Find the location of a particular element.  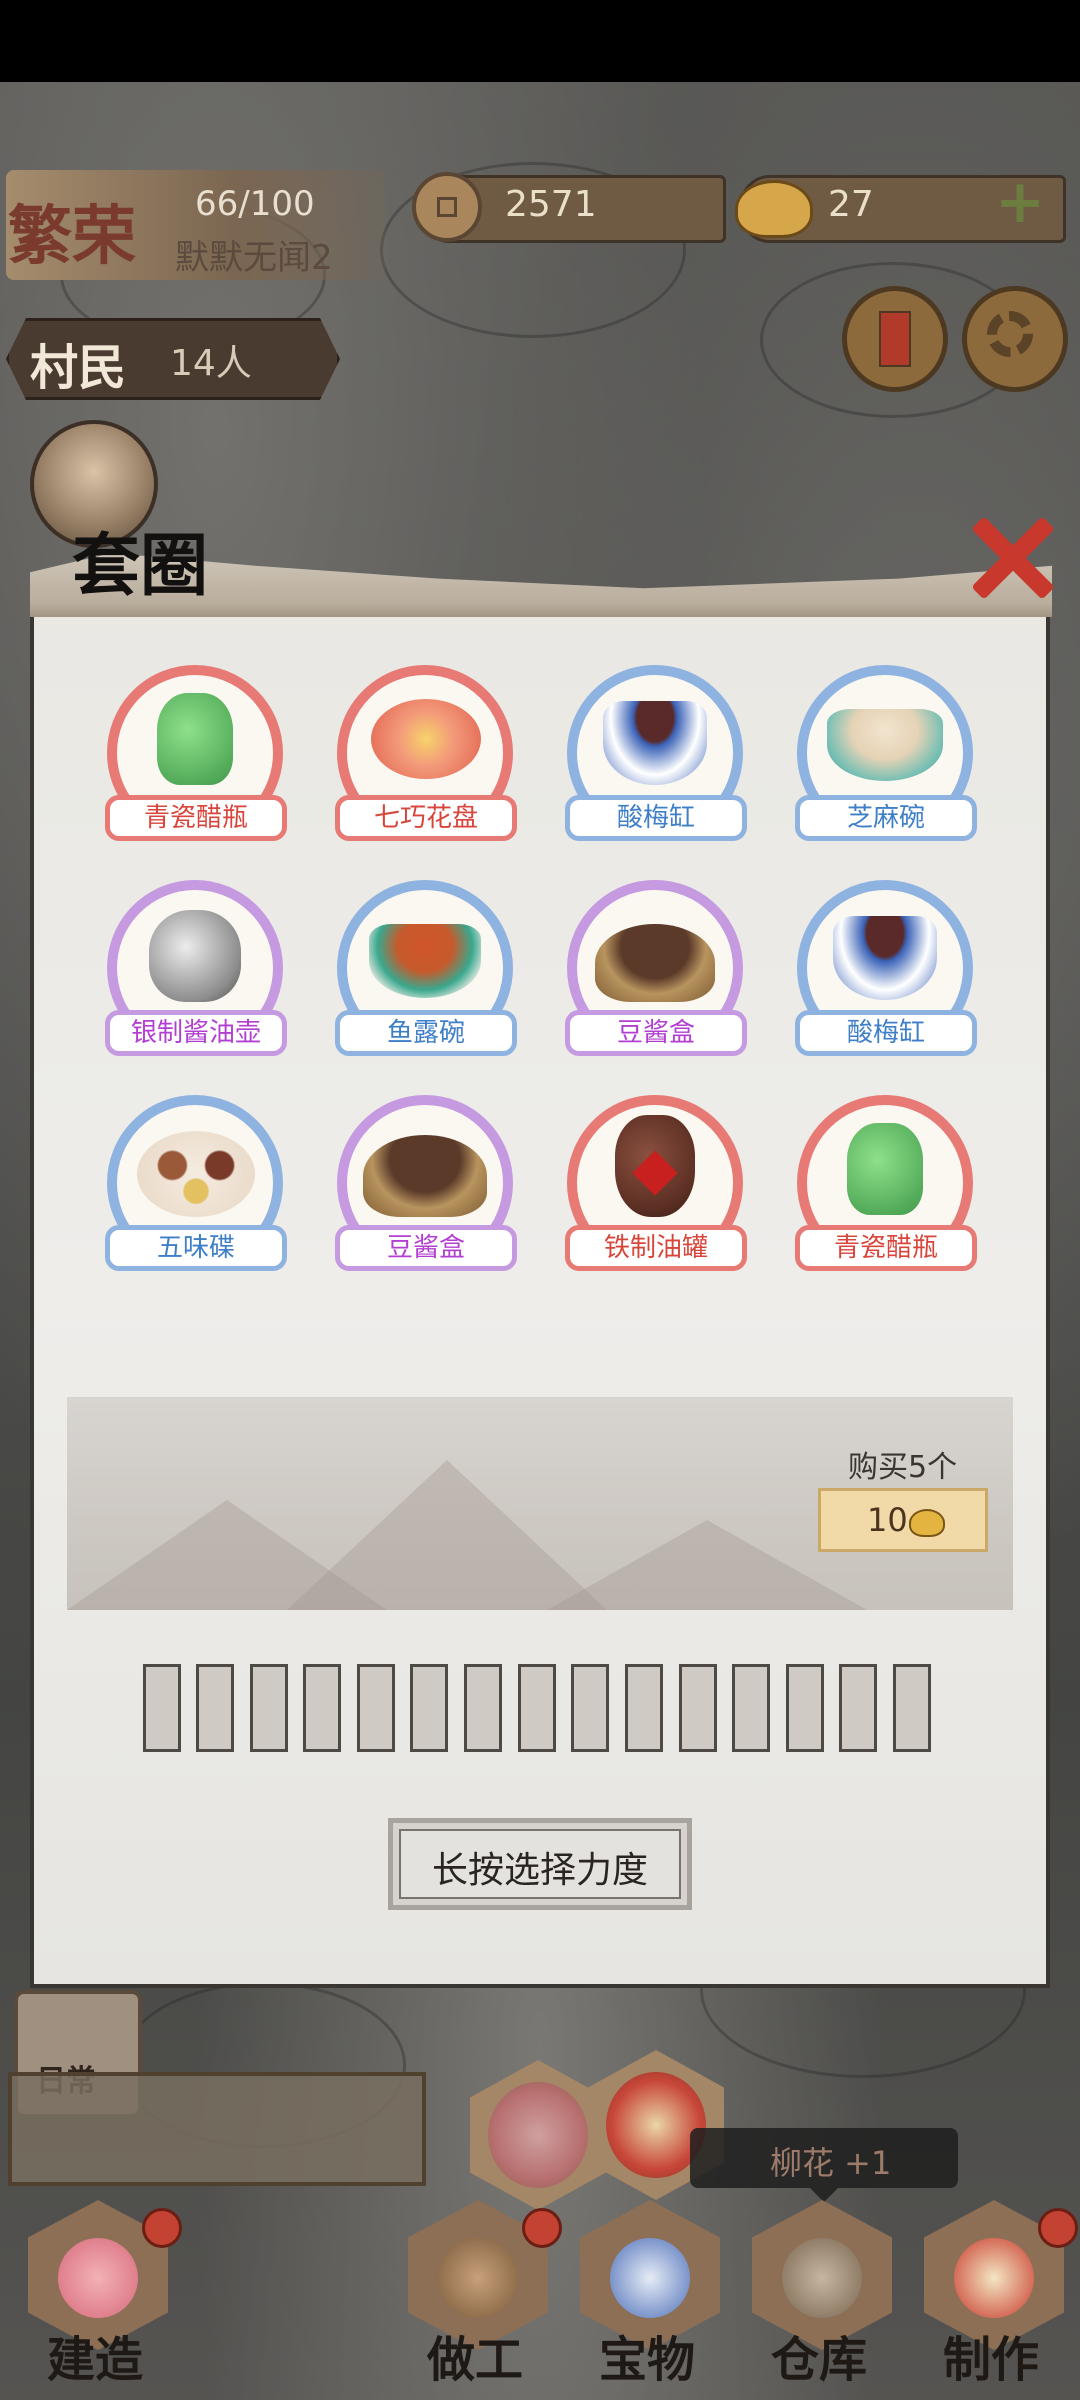

settlement-name: 繁荣 is located at coordinates (72, 236).